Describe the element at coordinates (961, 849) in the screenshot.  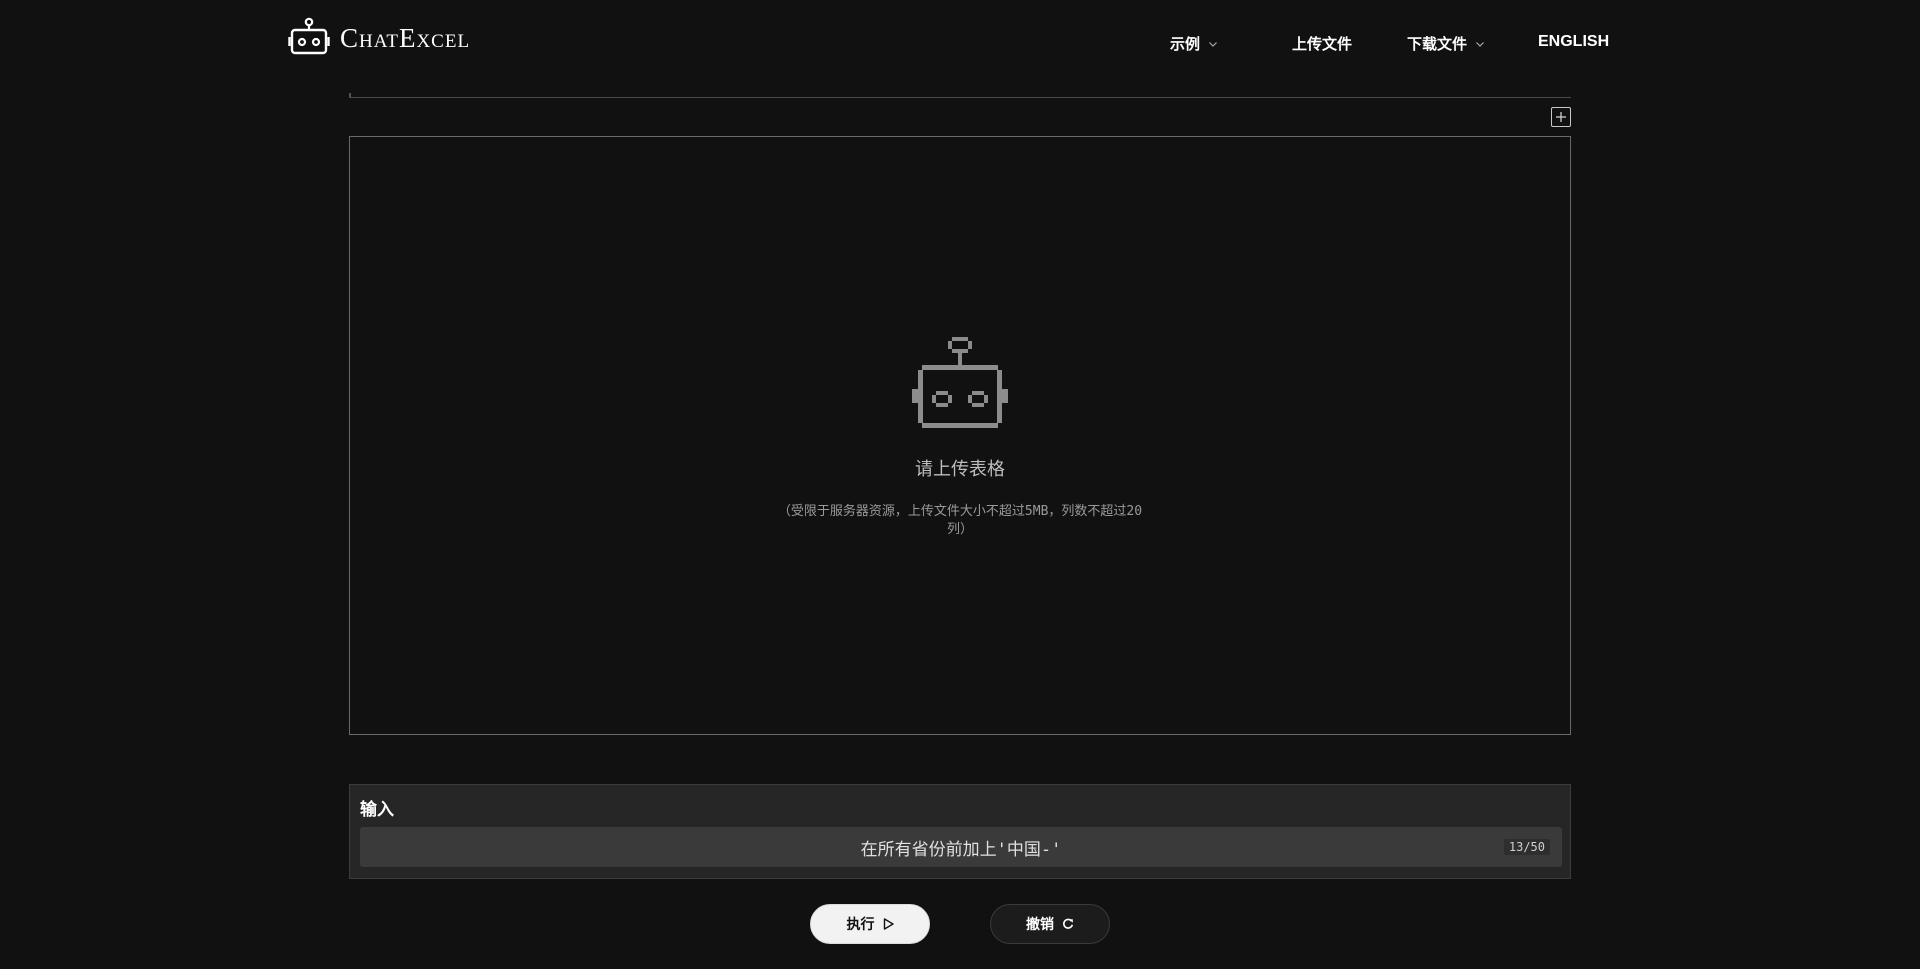
I see `instruction-input-value: 在所有省份前加上'中国-'` at that location.